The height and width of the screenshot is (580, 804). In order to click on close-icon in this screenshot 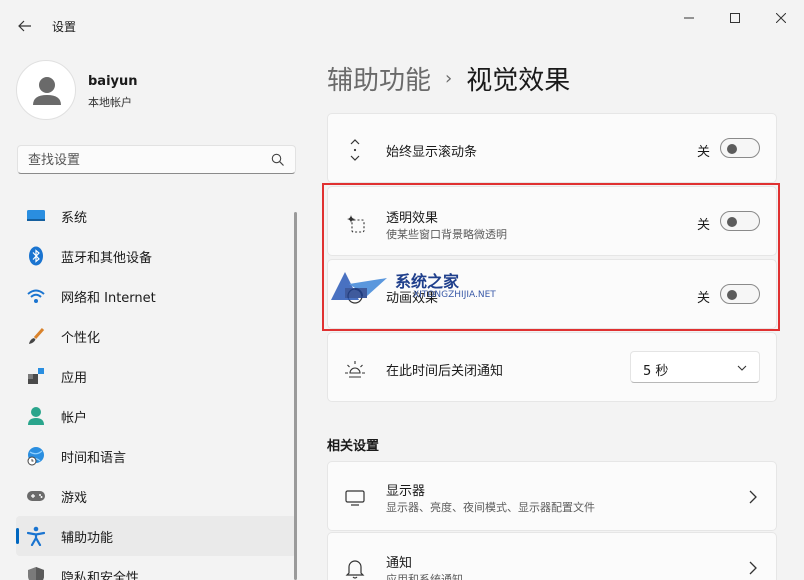, I will do `click(781, 18)`.